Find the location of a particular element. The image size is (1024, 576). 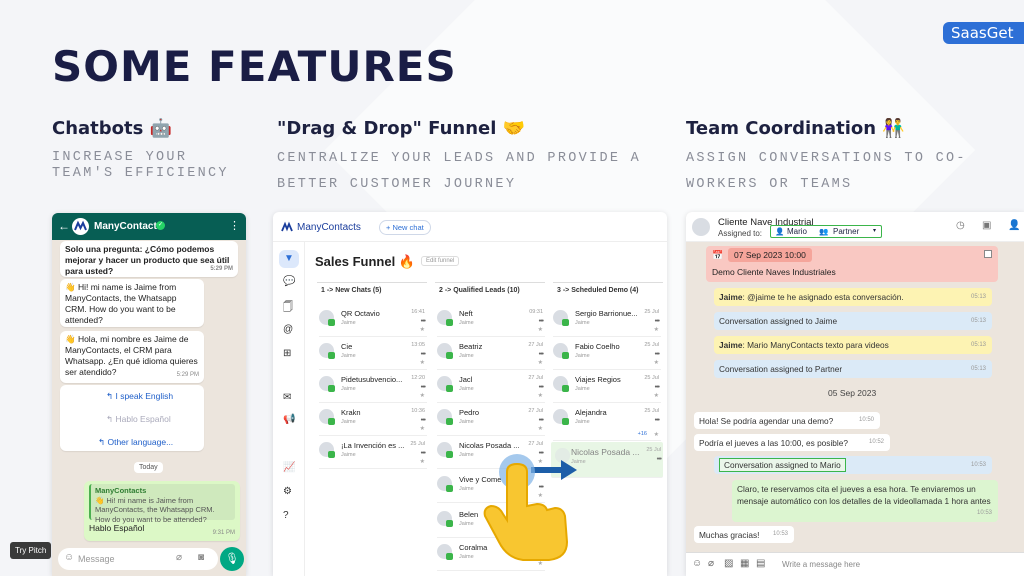

mention-icon: @ is located at coordinates (288, 329).